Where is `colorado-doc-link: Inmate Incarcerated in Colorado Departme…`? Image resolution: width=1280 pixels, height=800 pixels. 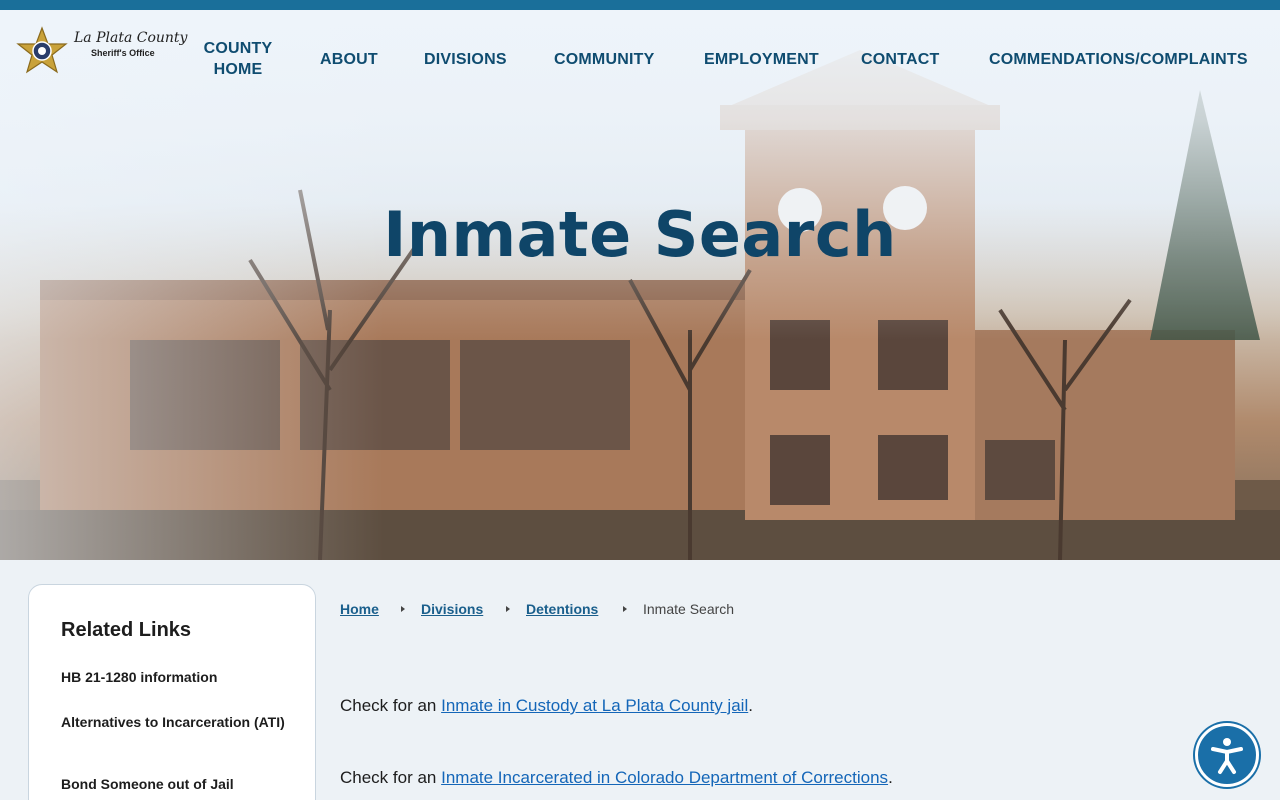
colorado-doc-link: Inmate Incarcerated in Colorado Departme… is located at coordinates (664, 777).